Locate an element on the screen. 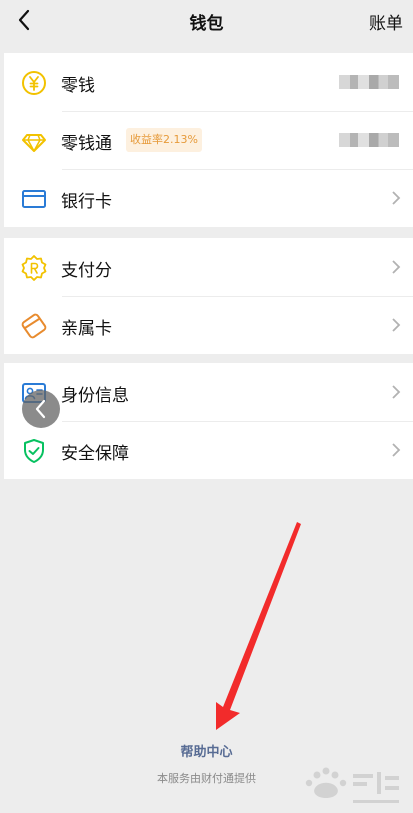  bill-button: 账单 is located at coordinates (386, 21).